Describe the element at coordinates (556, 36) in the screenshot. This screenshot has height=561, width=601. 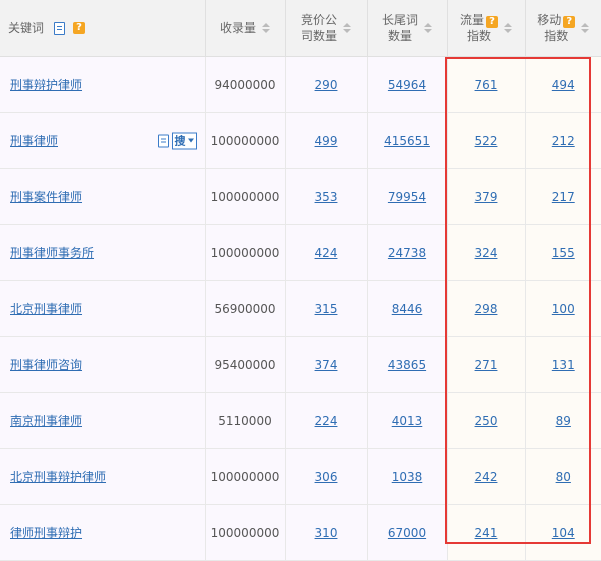
I see `col-mobile-index-label-2: 指数` at that location.